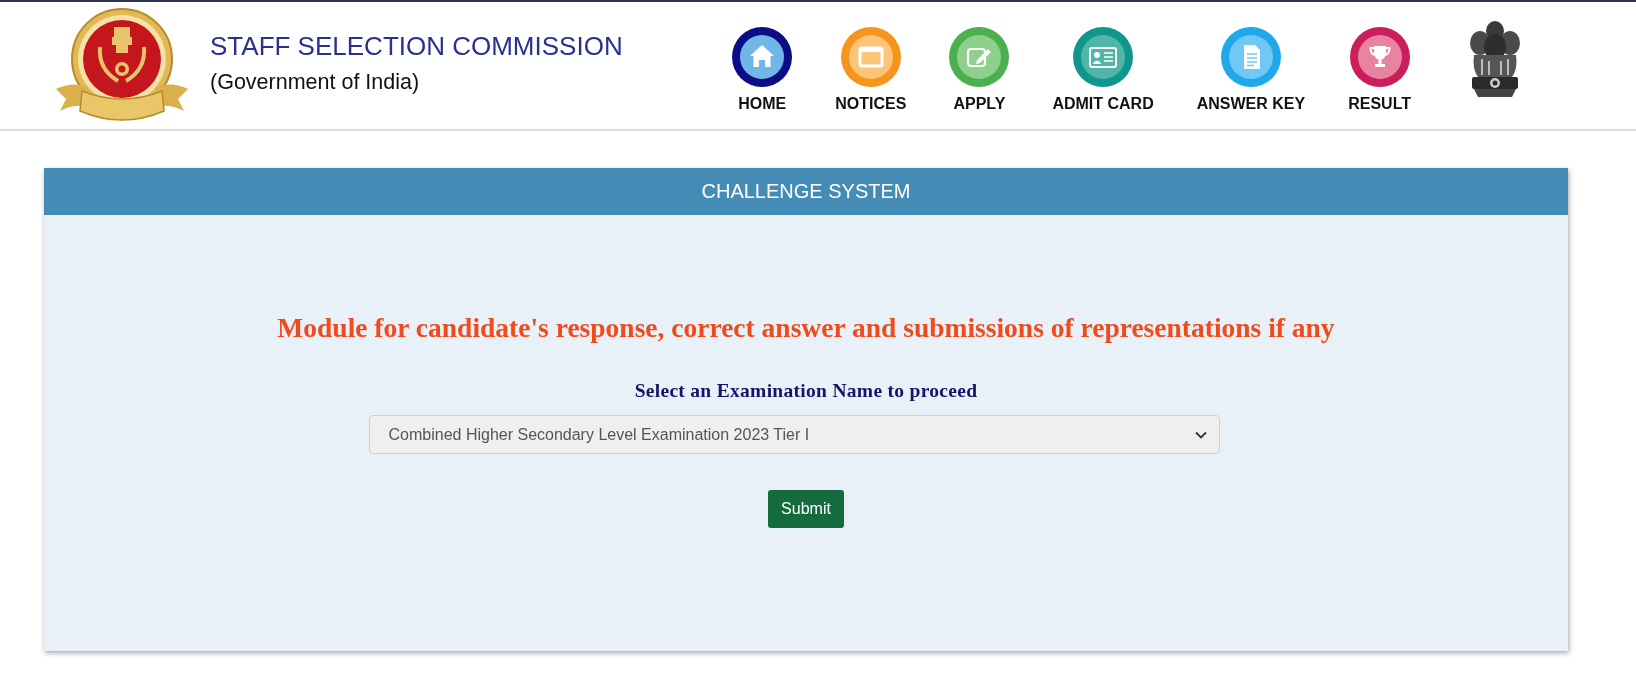 This screenshot has width=1636, height=673. What do you see at coordinates (806, 191) in the screenshot?
I see `panel-title: CHALLENGE SYSTEM` at bounding box center [806, 191].